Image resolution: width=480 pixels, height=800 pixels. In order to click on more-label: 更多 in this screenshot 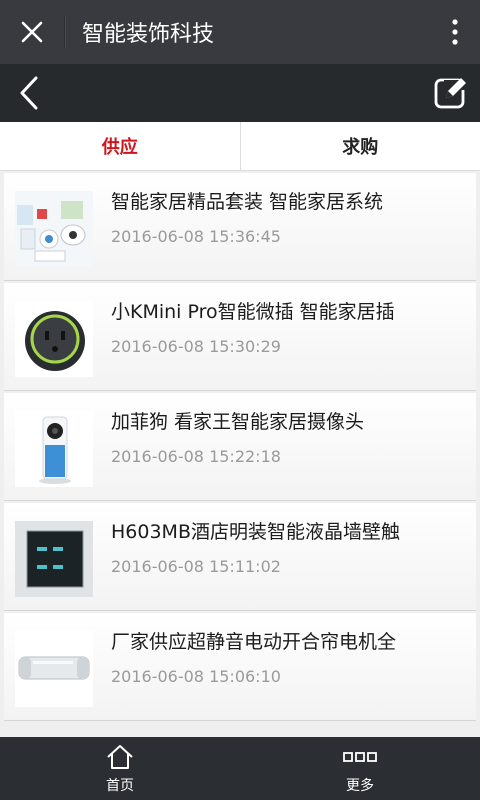, I will do `click(360, 785)`.